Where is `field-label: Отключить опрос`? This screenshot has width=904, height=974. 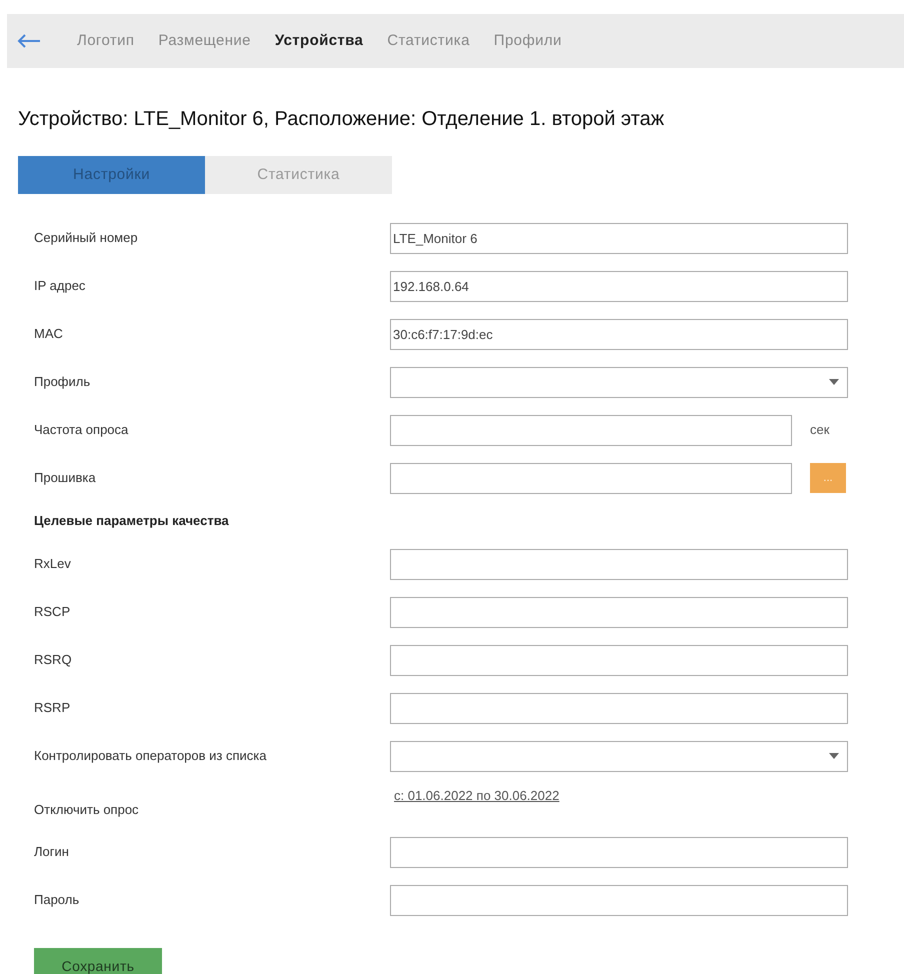
field-label: Отключить опрос is located at coordinates (87, 810).